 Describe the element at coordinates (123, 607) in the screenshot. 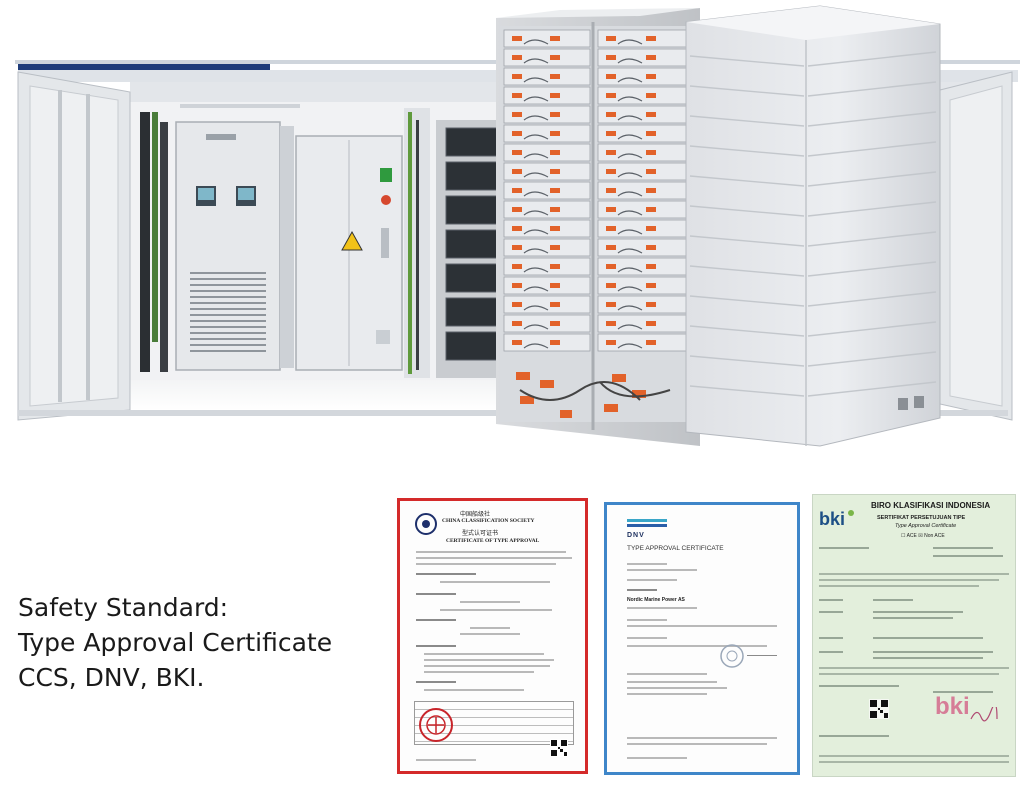

I see `caption-line-1: Safety Standard:` at that location.